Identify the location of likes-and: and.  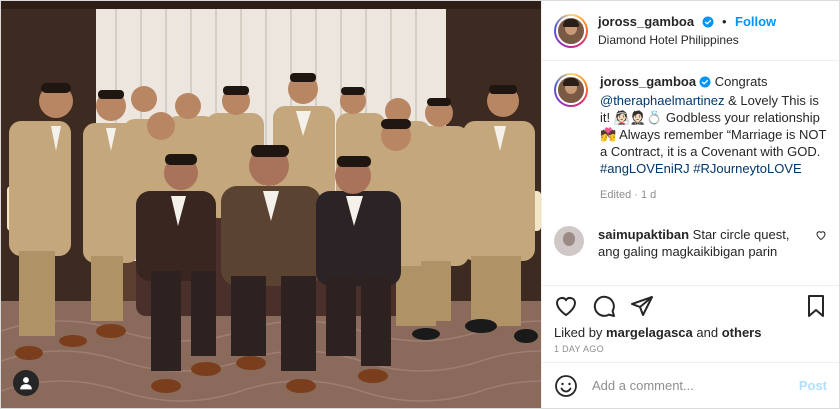
(707, 332).